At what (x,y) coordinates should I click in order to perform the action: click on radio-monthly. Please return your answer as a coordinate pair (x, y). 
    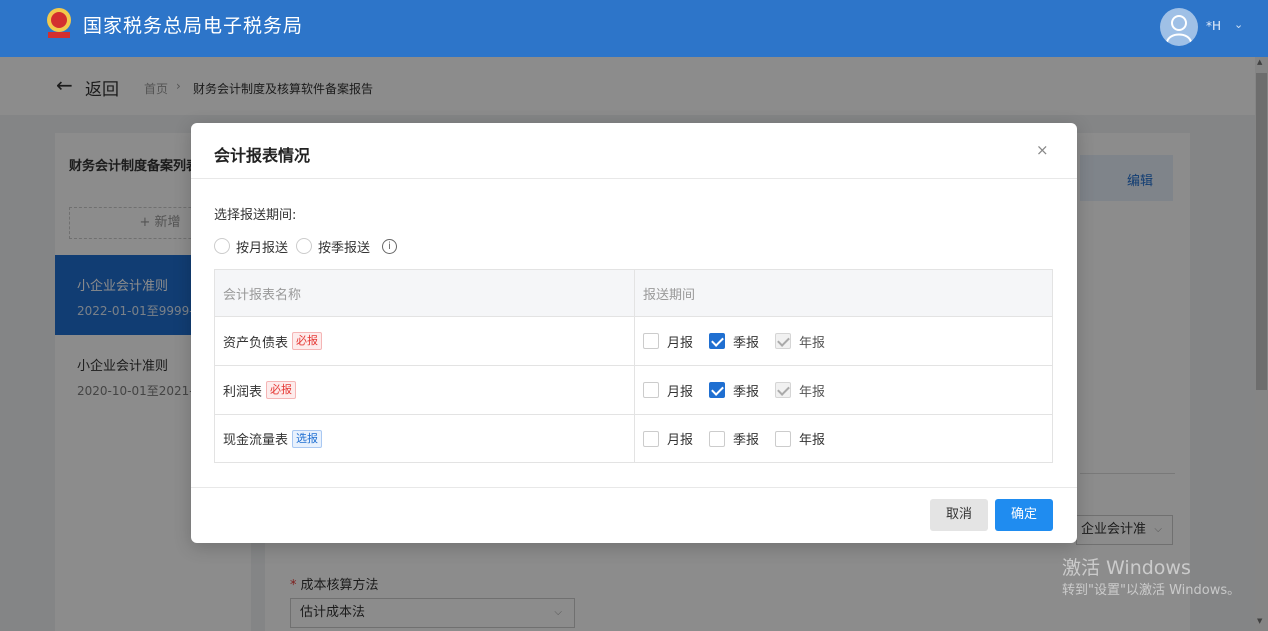
    Looking at the image, I should click on (222, 246).